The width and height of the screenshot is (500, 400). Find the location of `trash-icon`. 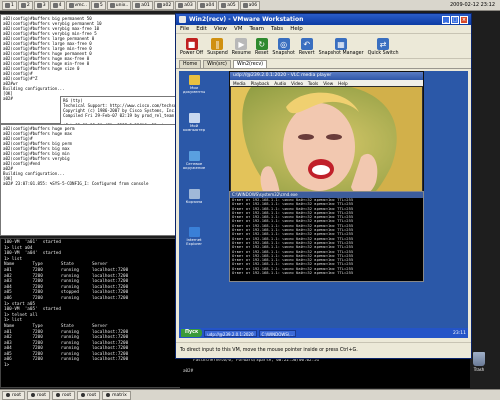

trash-icon is located at coordinates (479, 359).